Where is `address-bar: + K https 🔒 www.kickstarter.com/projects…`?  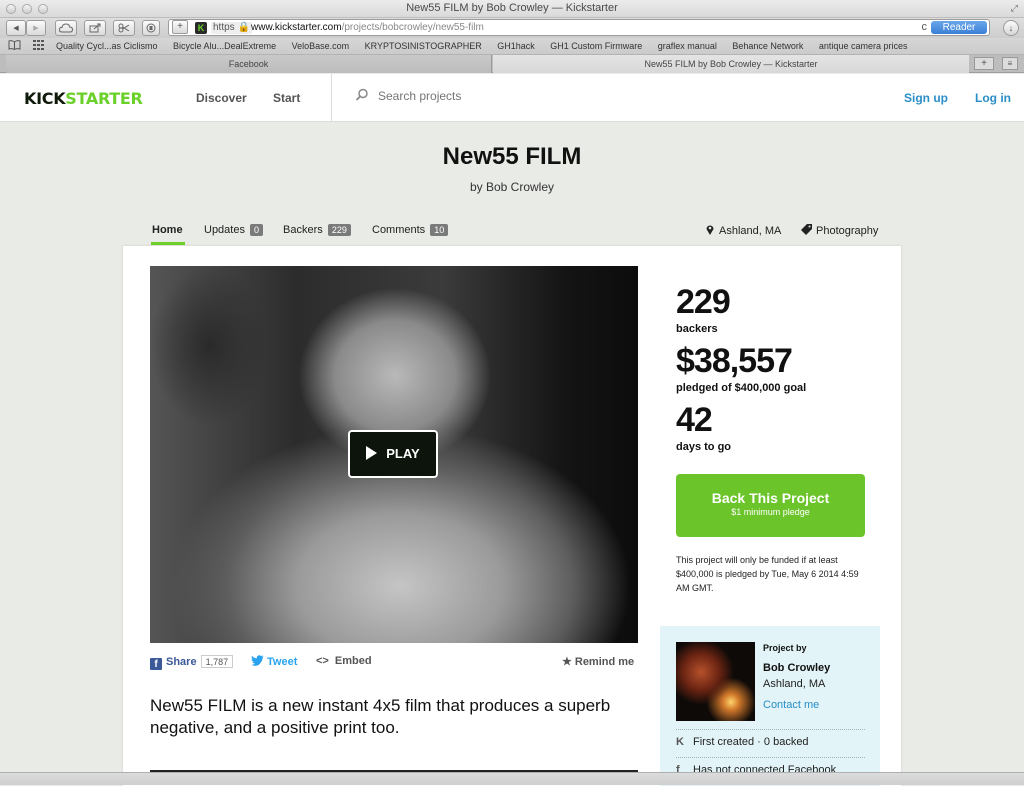
address-bar: + K https 🔒 www.kickstarter.com/projects… is located at coordinates (579, 27).